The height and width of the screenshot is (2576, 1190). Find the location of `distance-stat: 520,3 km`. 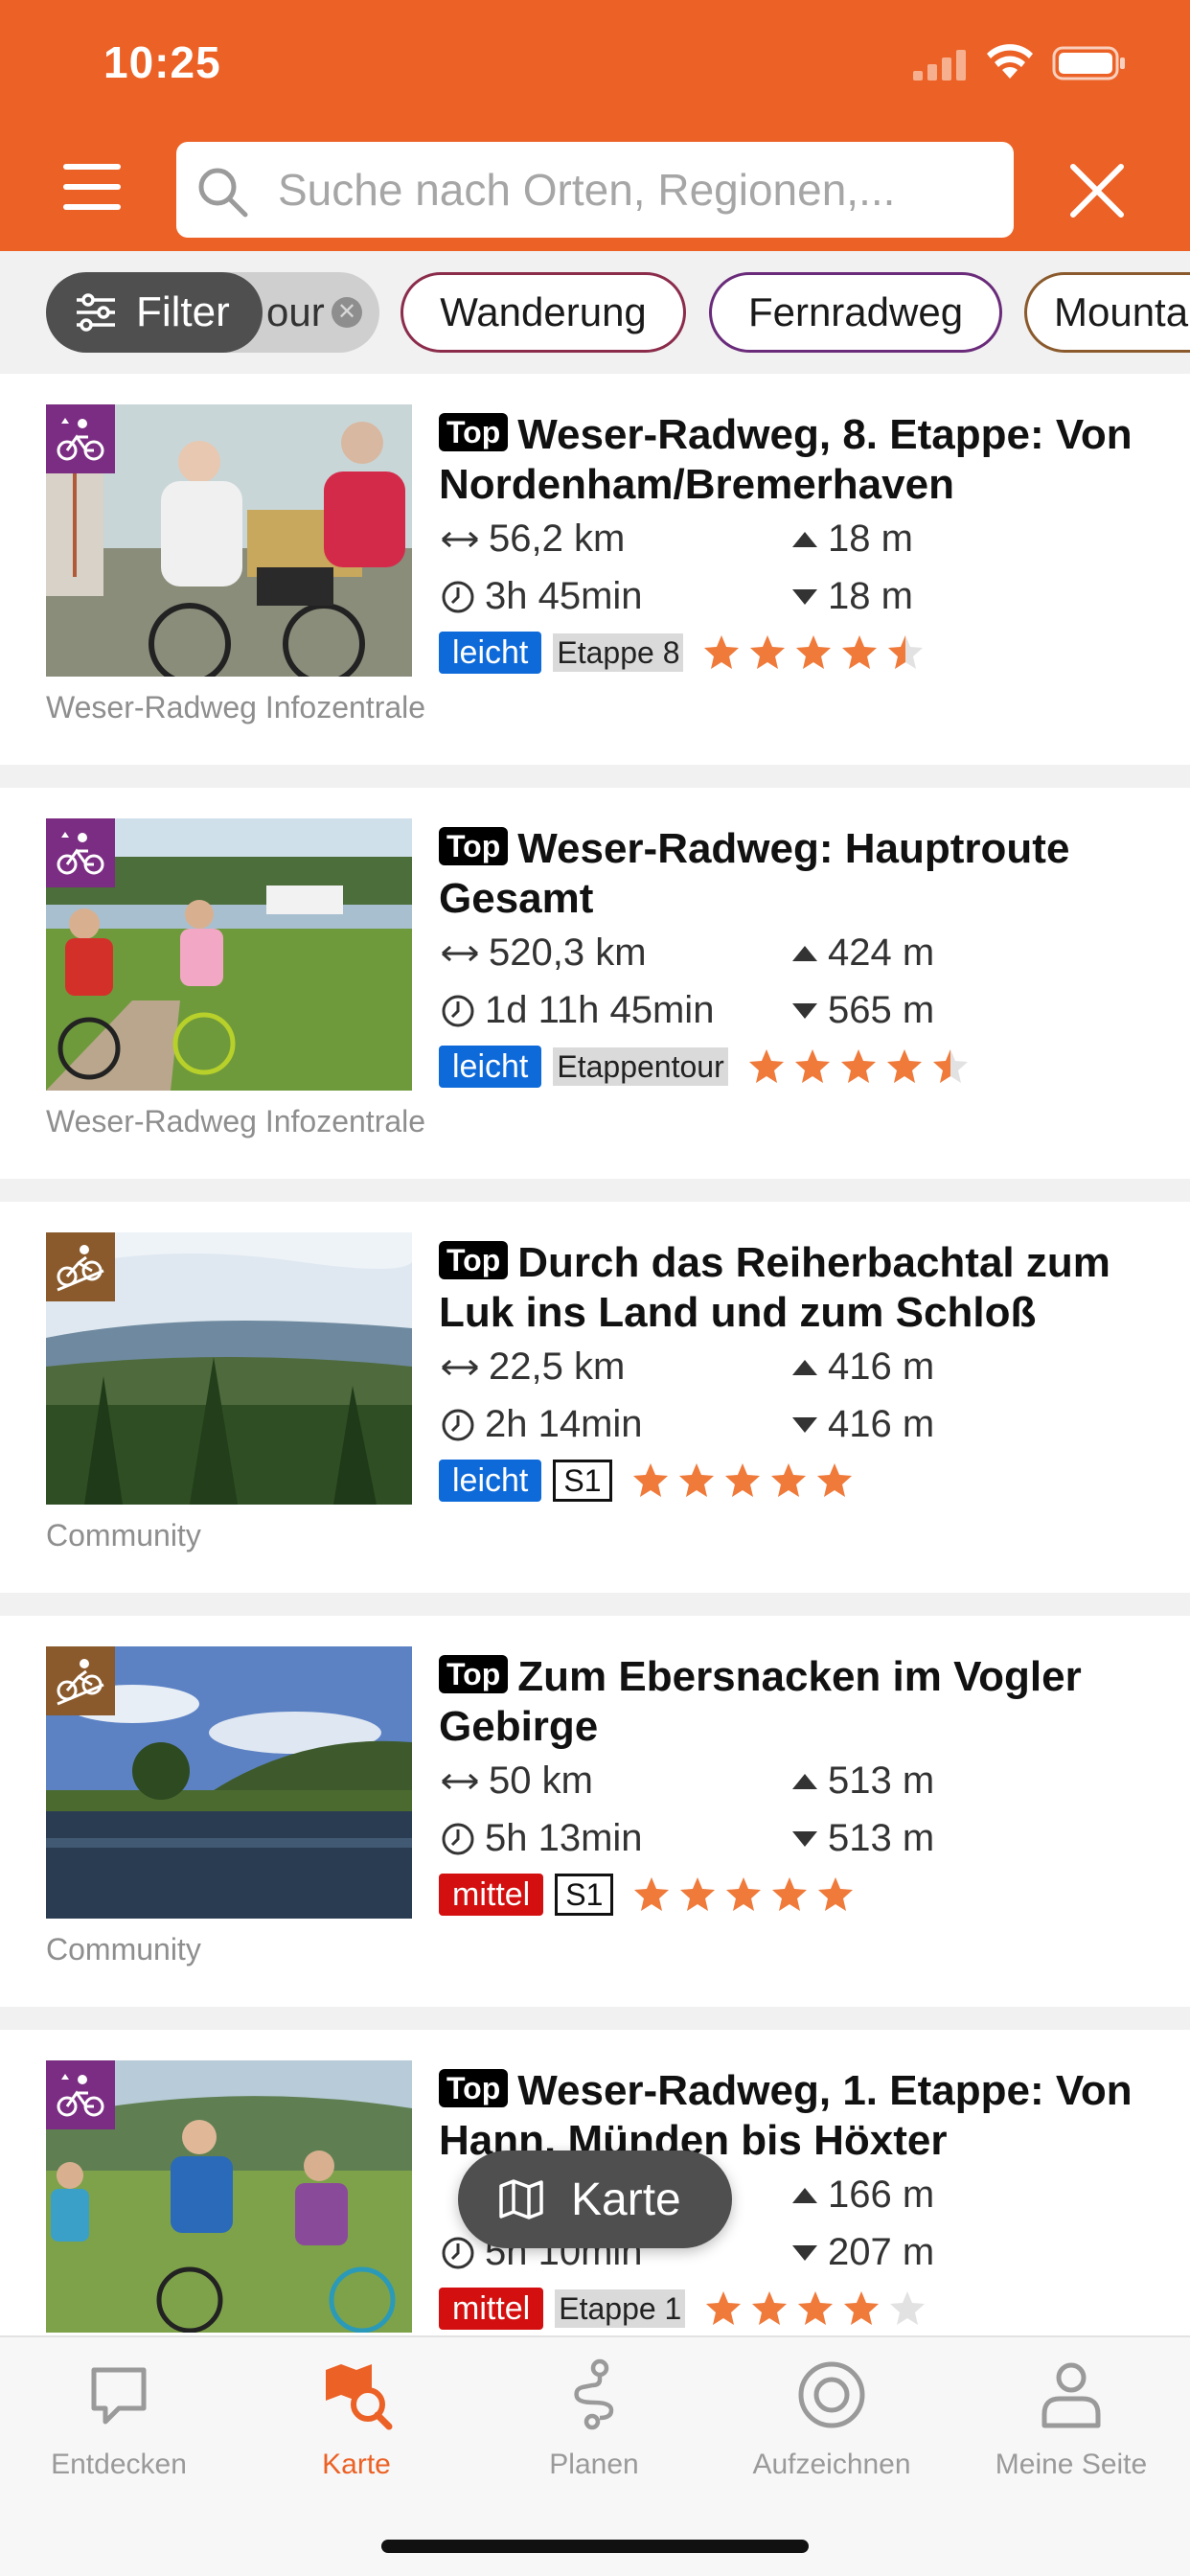

distance-stat: 520,3 km is located at coordinates (544, 953).